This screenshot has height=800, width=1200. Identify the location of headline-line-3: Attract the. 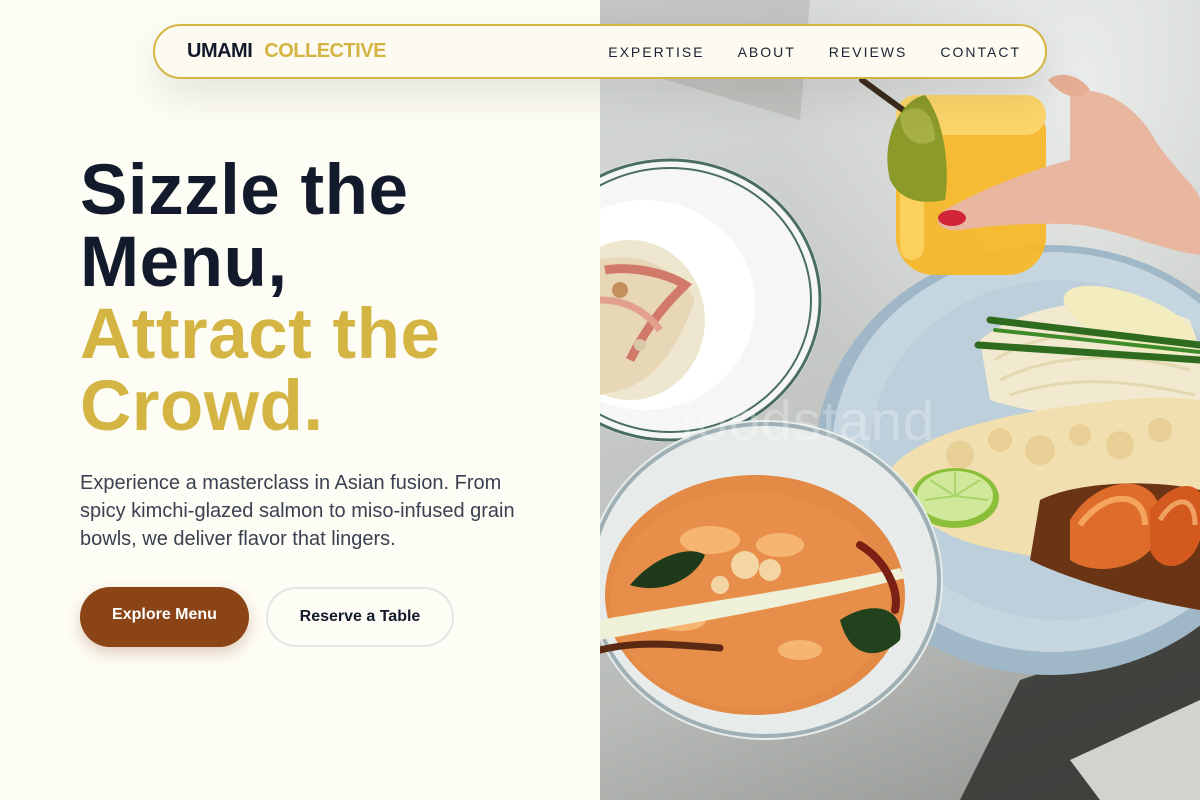
(260, 334).